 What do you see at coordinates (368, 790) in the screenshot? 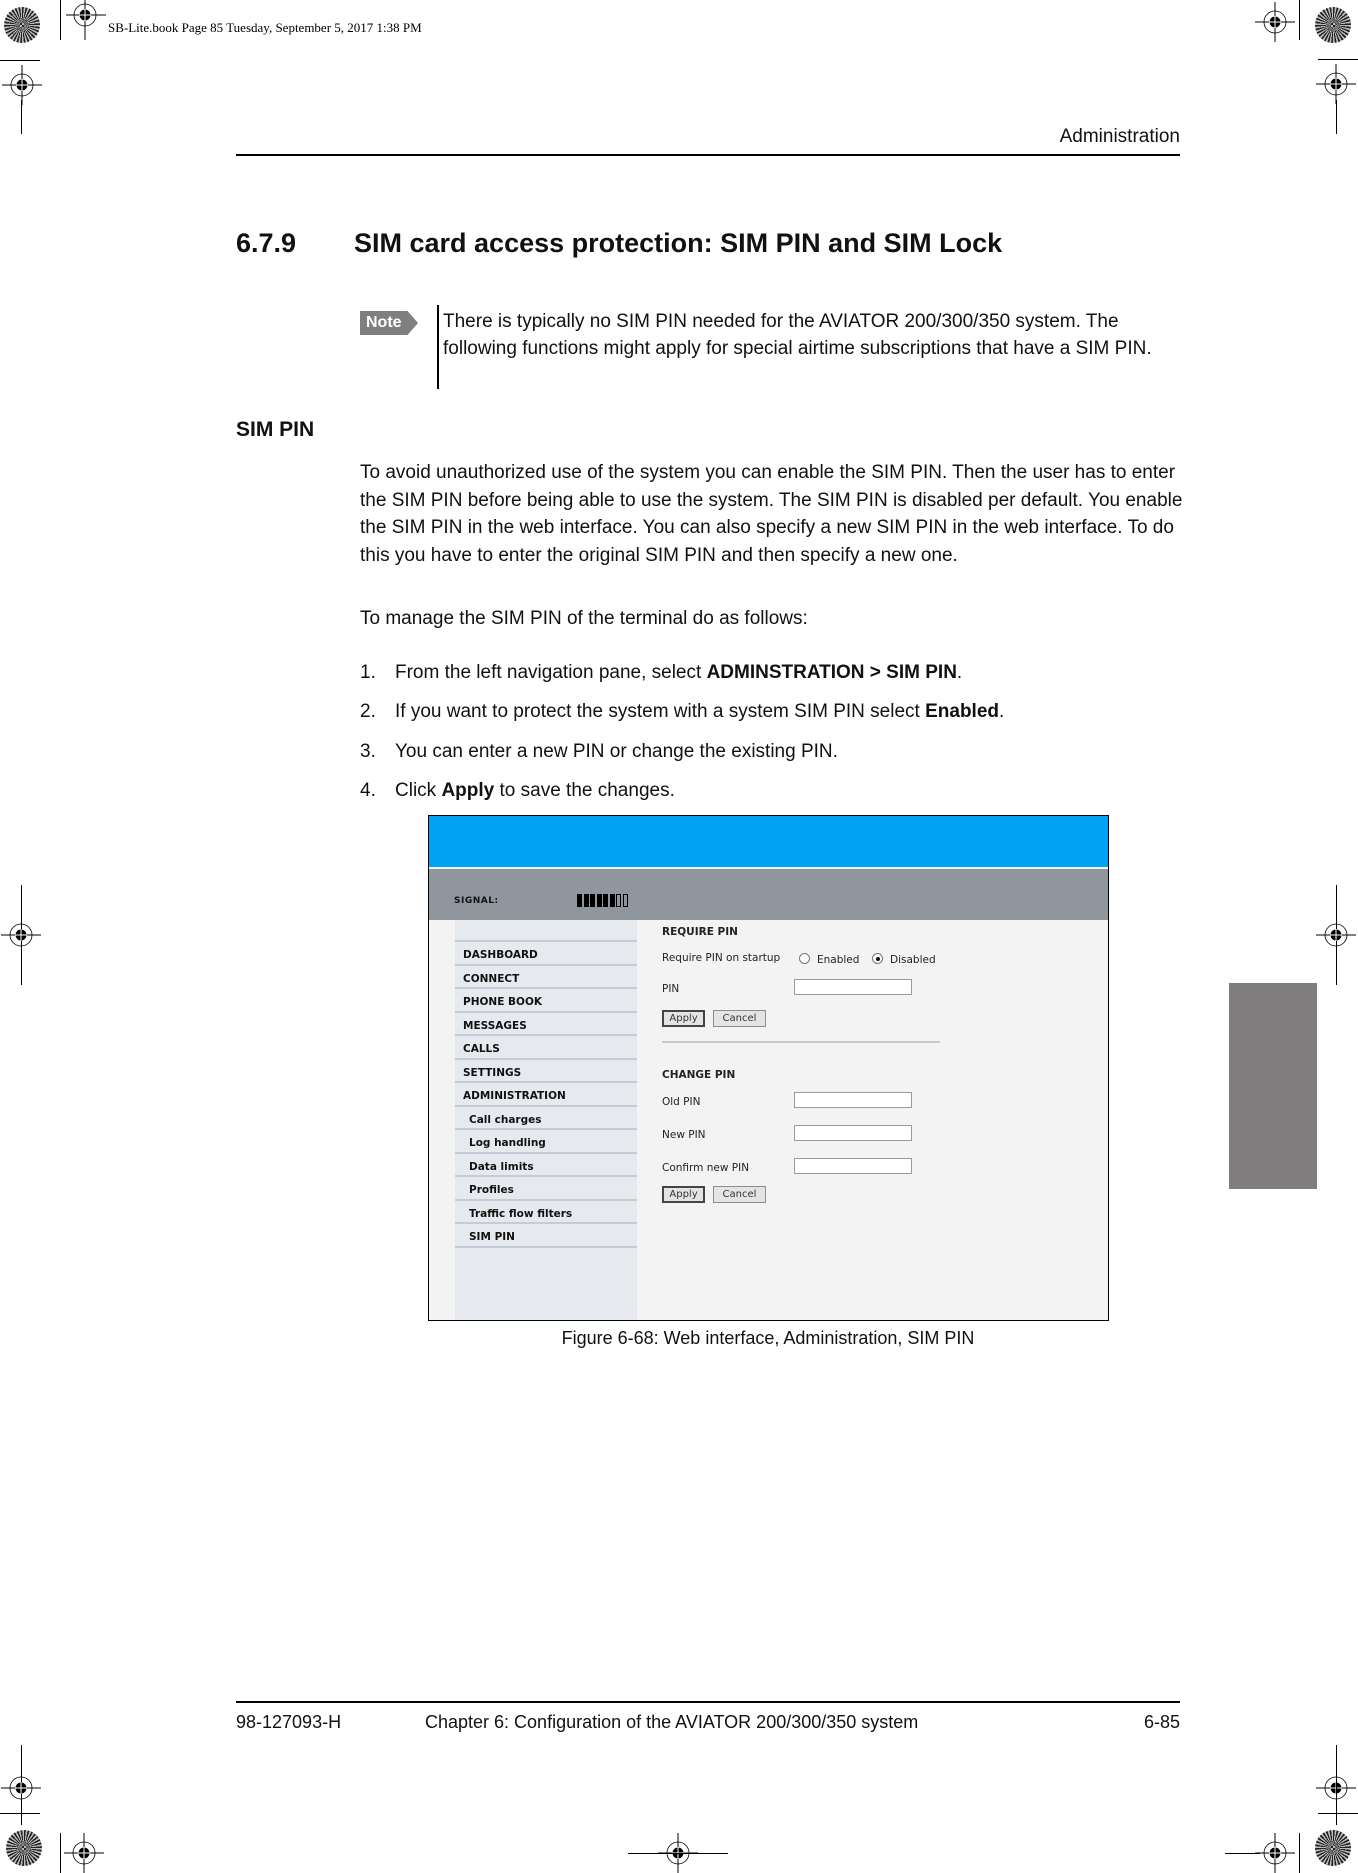
I see `step-number: 4.` at bounding box center [368, 790].